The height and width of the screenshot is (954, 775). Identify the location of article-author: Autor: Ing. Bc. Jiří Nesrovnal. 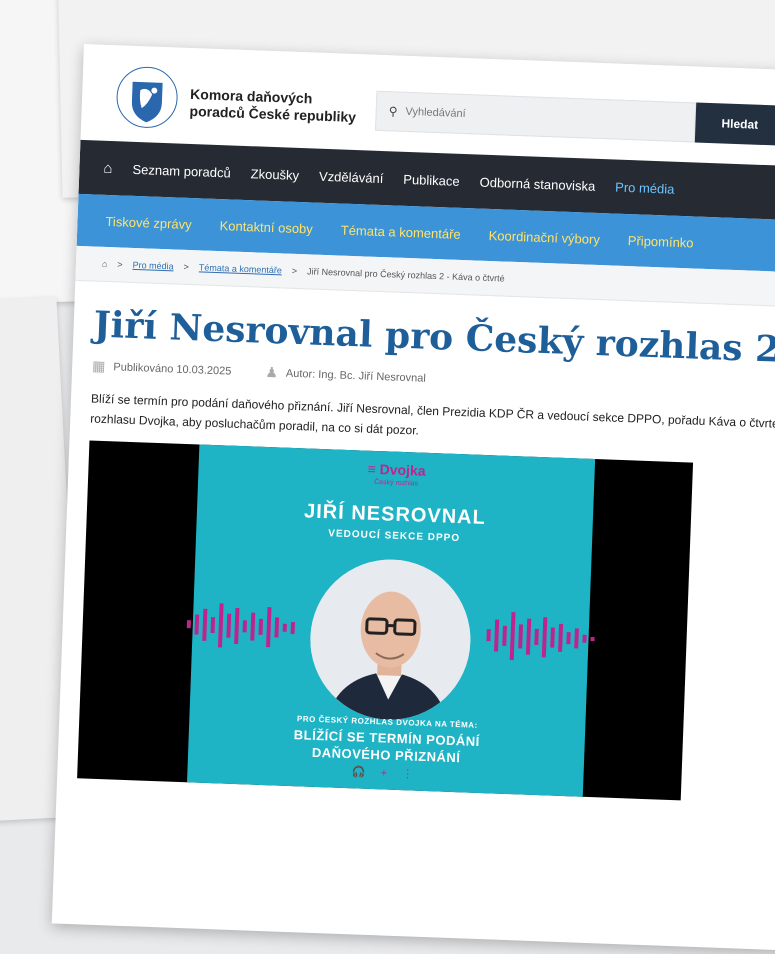
(356, 375).